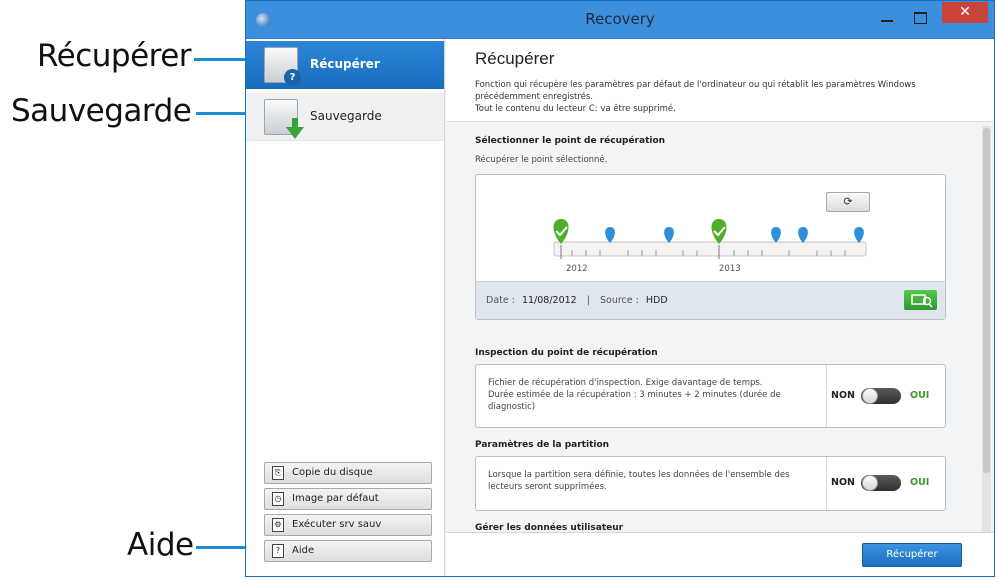 The image size is (998, 580). What do you see at coordinates (337, 524) in the screenshot?
I see `run-backup-server-label: Exécuter srv sauv` at bounding box center [337, 524].